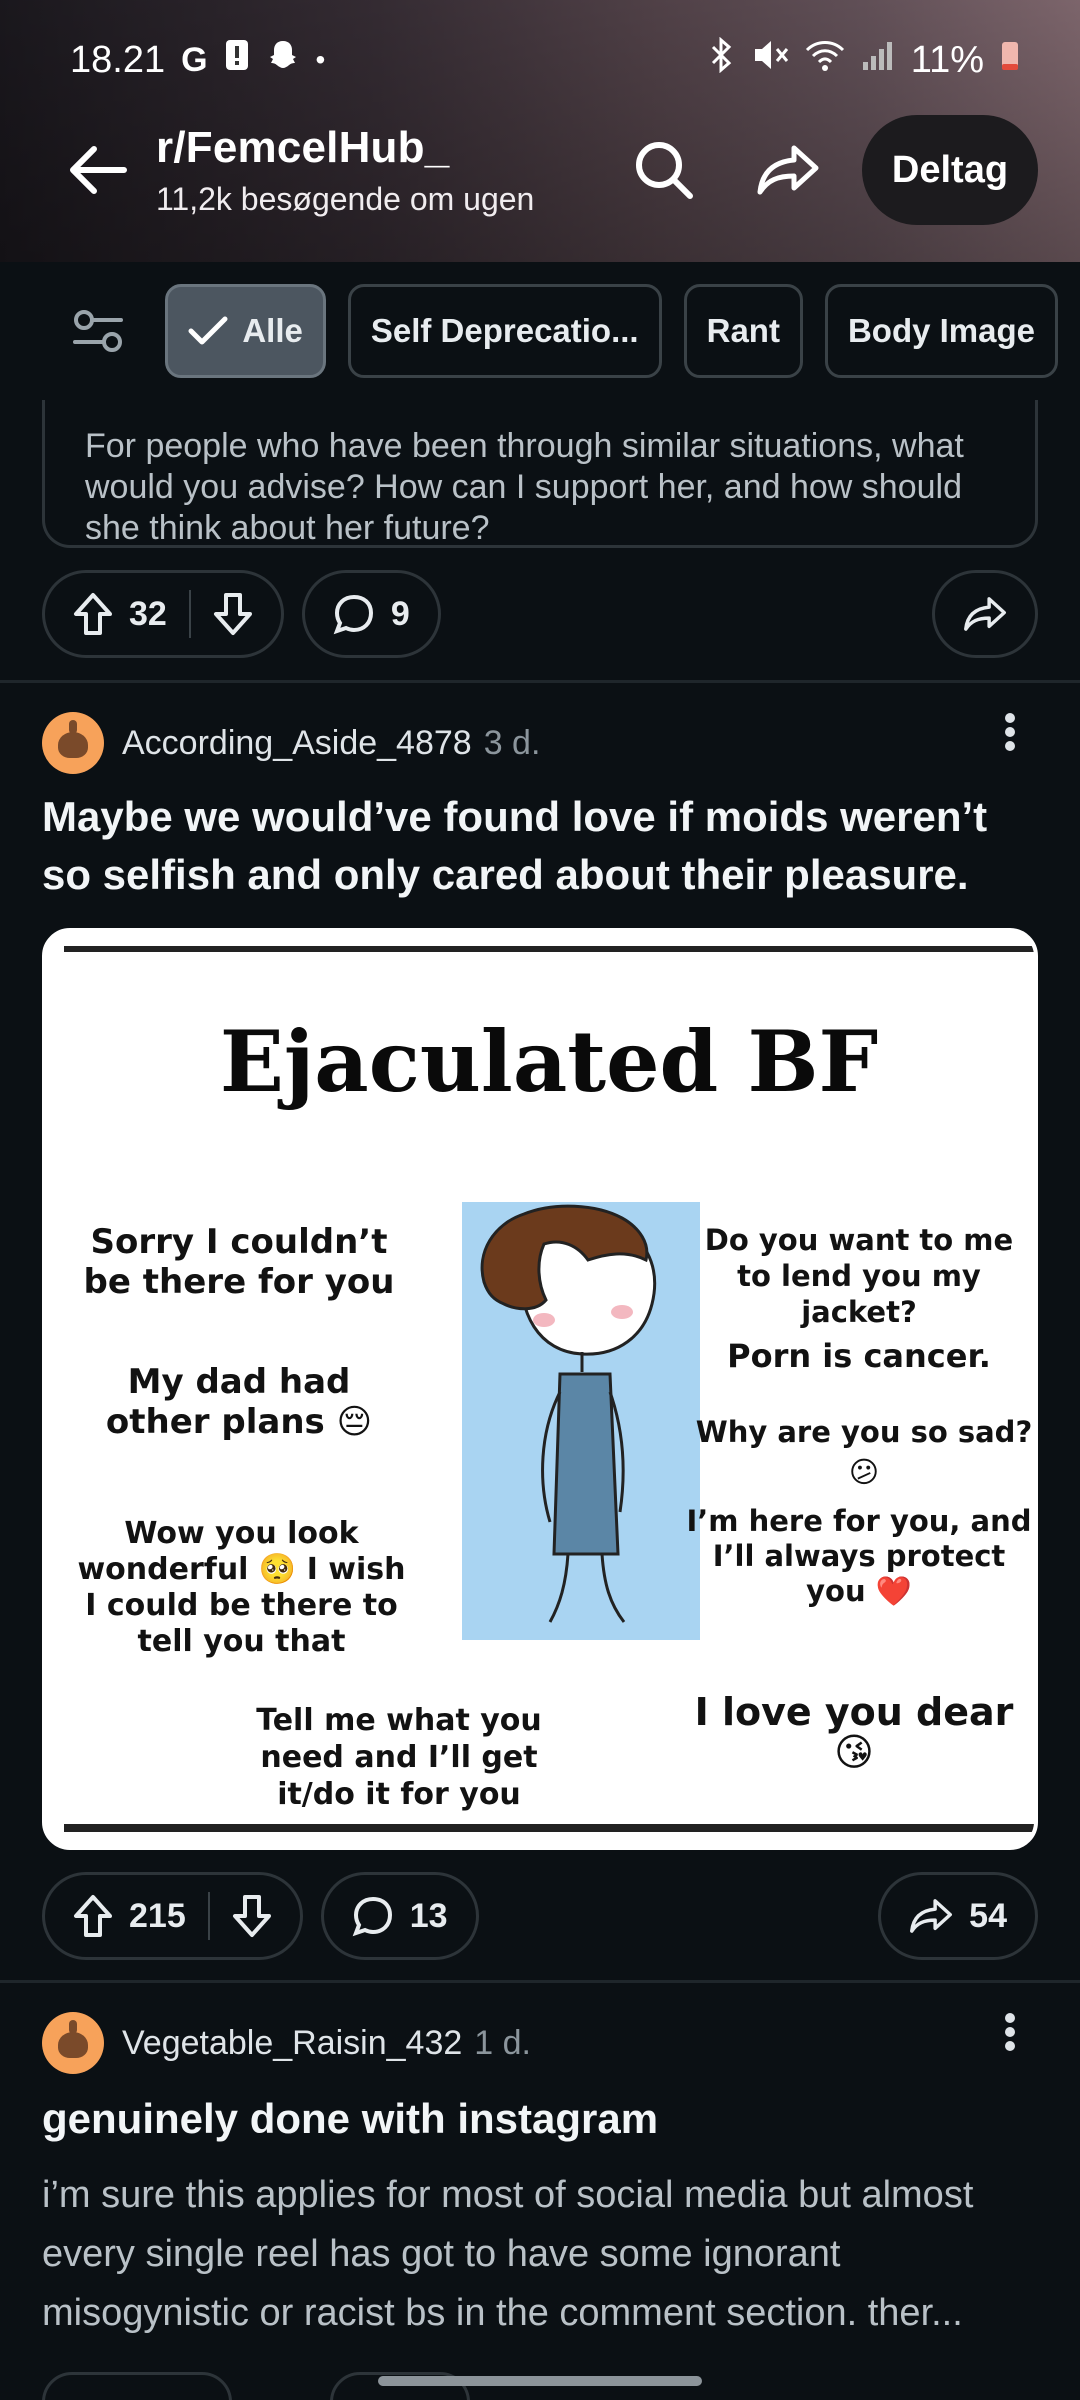  What do you see at coordinates (428, 1915) in the screenshot?
I see `comment-count: 13` at bounding box center [428, 1915].